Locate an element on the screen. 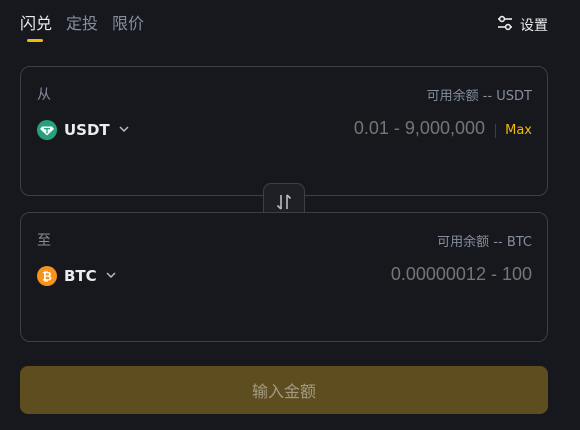  divider is located at coordinates (496, 130).